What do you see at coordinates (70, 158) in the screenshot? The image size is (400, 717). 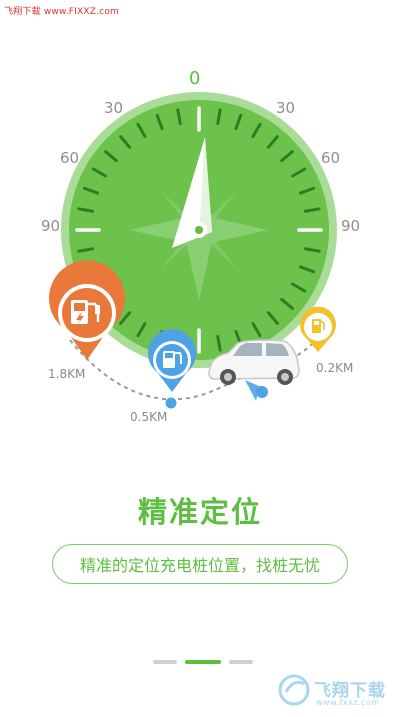 I see `compass-degree-60-left: 60` at bounding box center [70, 158].